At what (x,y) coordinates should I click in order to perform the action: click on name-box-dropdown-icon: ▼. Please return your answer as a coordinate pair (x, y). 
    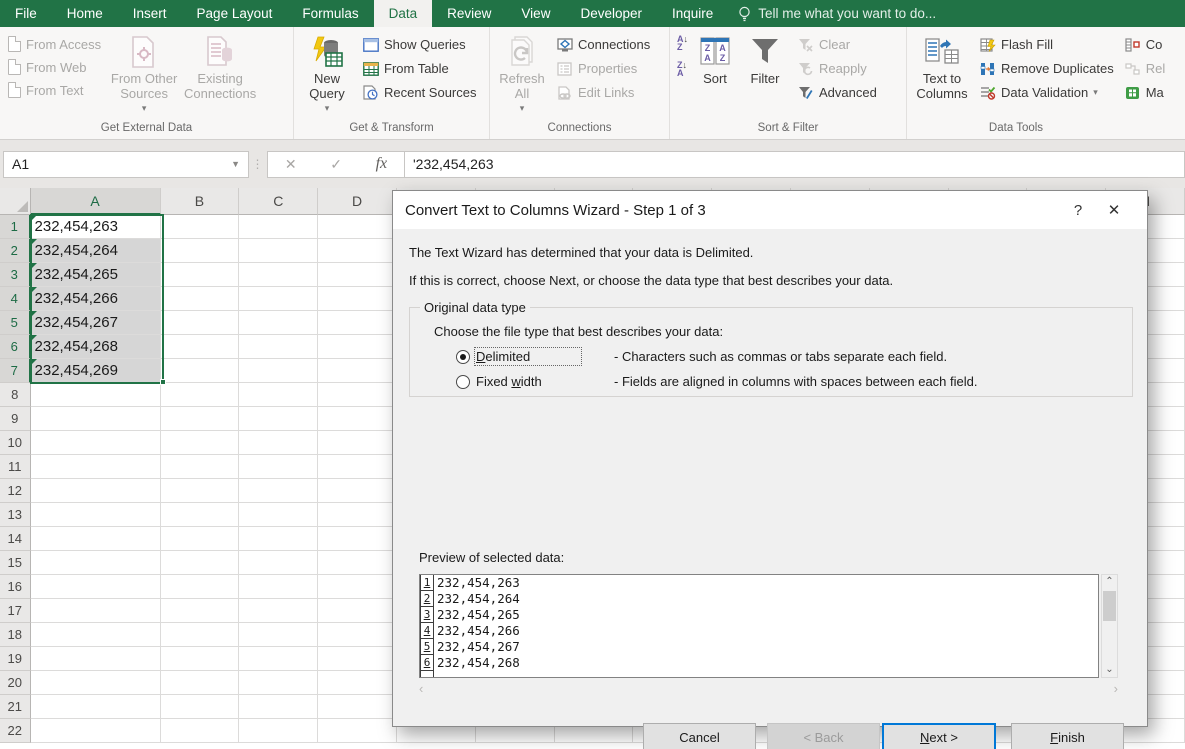
    Looking at the image, I should click on (235, 164).